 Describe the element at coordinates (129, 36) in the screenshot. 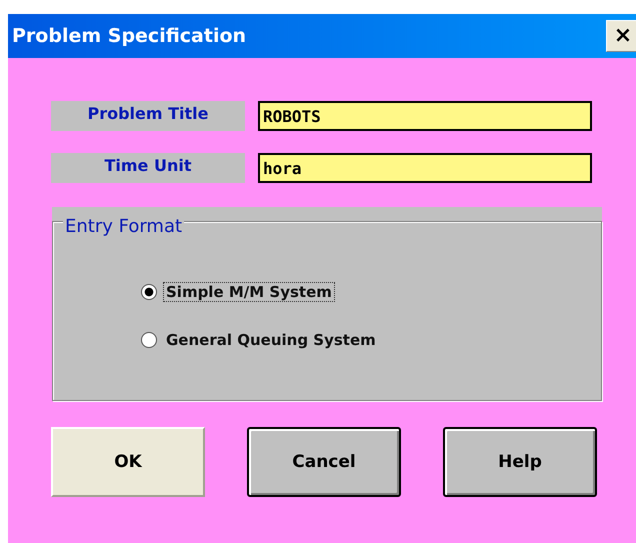

I see `window-title: Problem Specification` at that location.